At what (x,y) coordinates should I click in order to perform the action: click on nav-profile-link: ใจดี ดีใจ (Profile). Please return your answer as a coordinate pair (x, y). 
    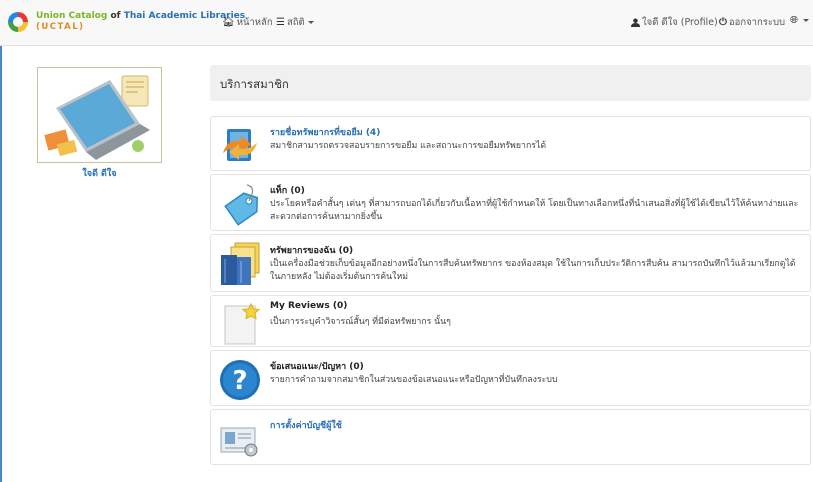
    Looking at the image, I should click on (674, 22).